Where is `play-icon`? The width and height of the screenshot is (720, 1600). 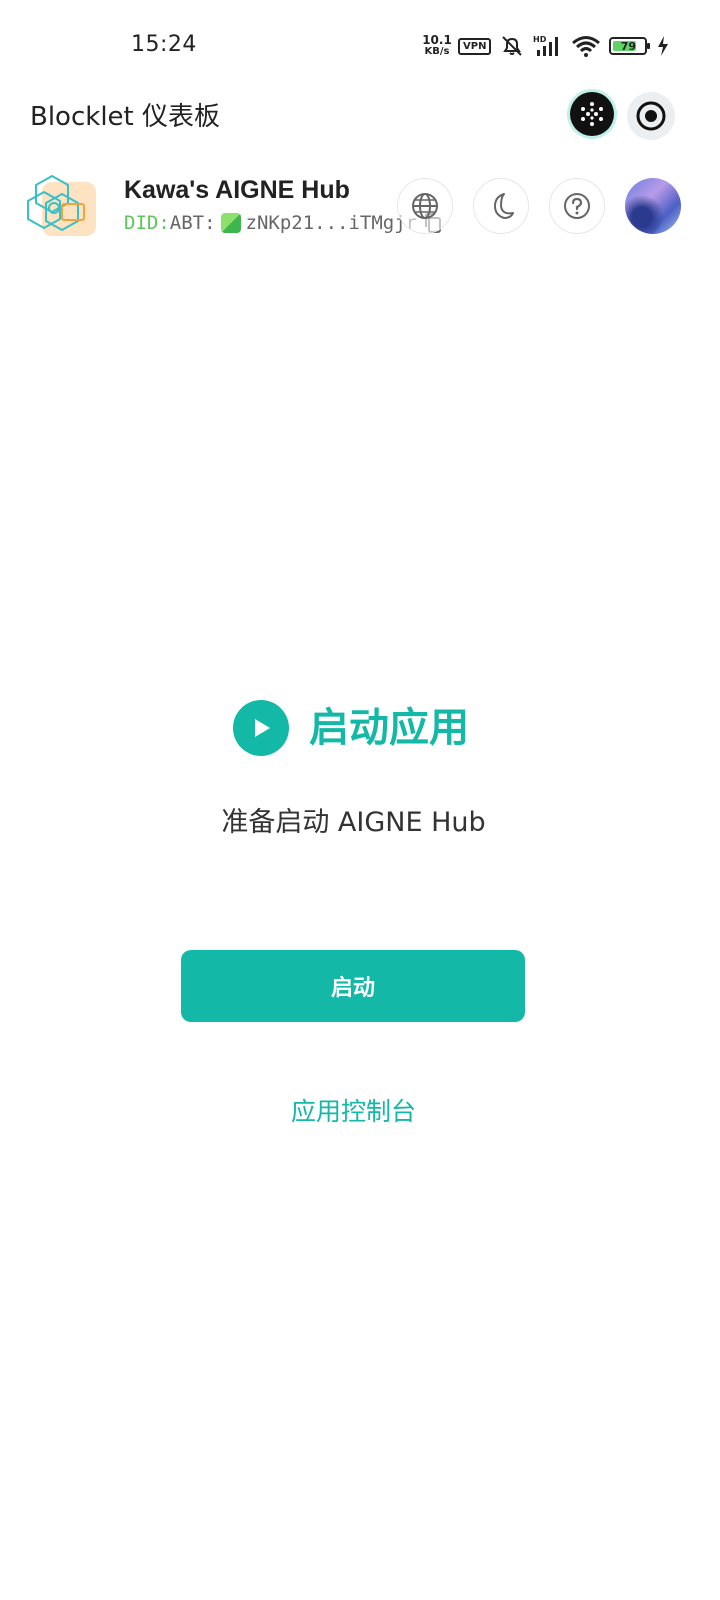
play-icon is located at coordinates (261, 728).